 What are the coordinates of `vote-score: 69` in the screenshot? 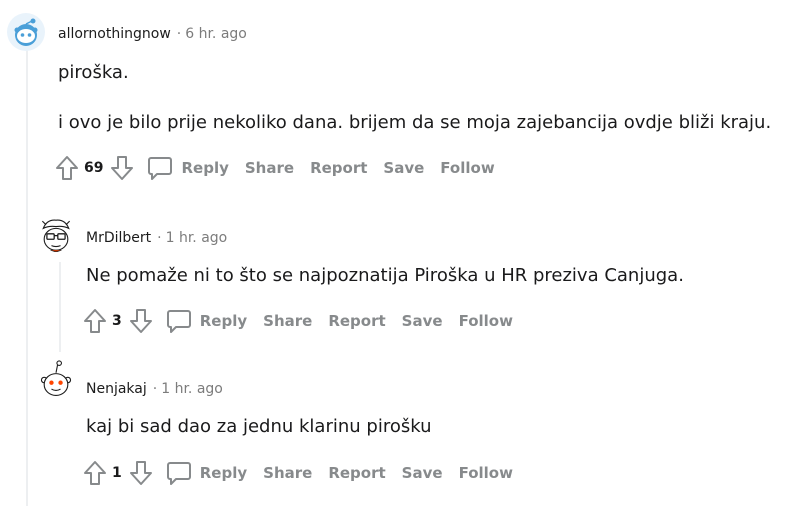 It's located at (94, 168).